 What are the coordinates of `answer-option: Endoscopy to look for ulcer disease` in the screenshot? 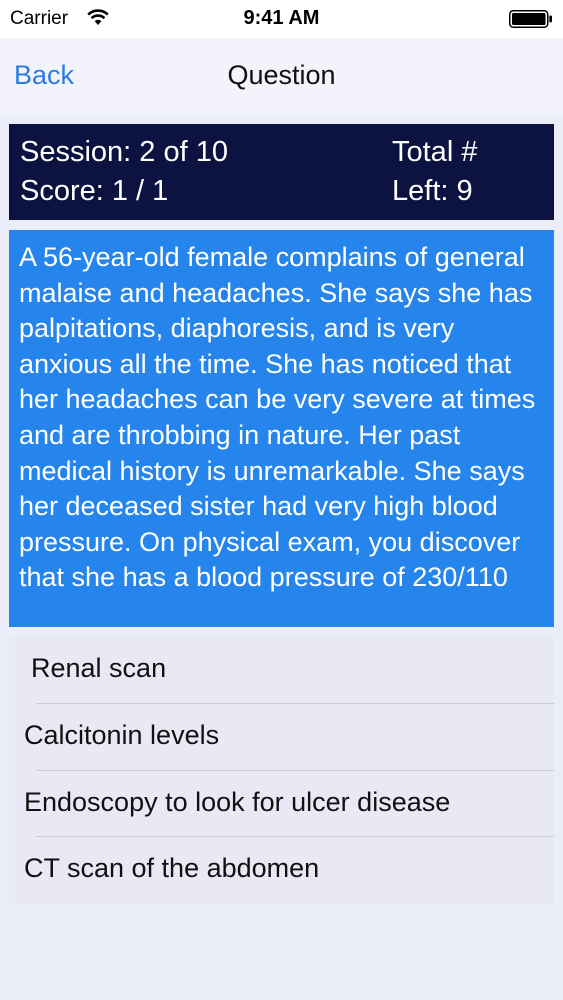 It's located at (281, 804).